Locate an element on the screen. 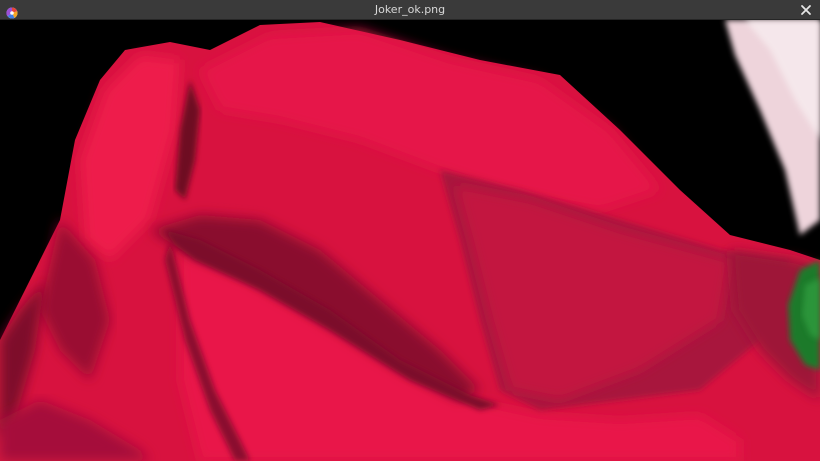  window-title: Joker_ok.png is located at coordinates (410, 9).